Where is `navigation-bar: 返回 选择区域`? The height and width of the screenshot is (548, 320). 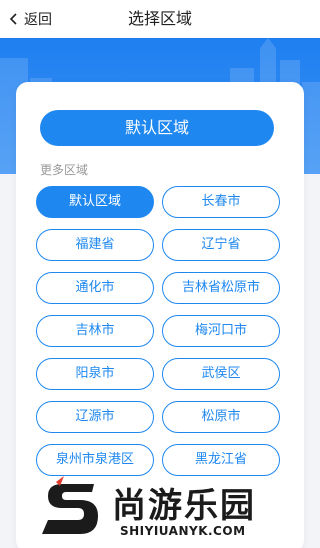
navigation-bar: 返回 选择区域 is located at coordinates (160, 19).